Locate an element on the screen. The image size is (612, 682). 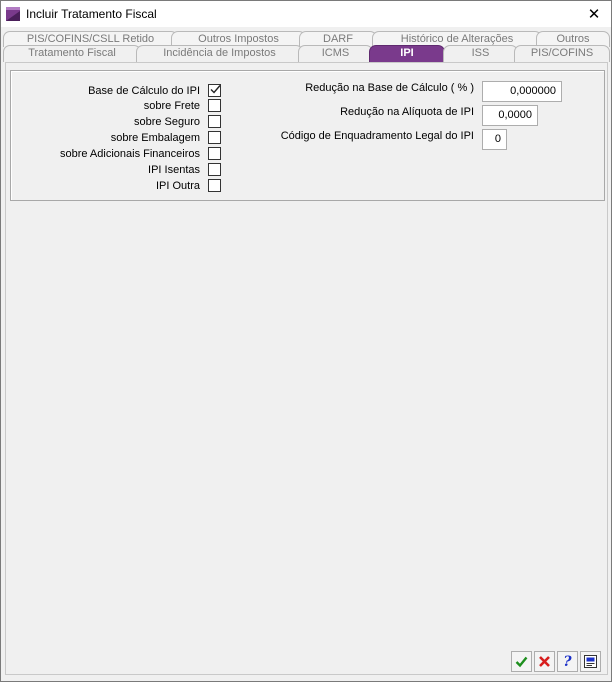
checkbox-label: sobre Adicionais Financeiros is located at coordinates (129, 154).